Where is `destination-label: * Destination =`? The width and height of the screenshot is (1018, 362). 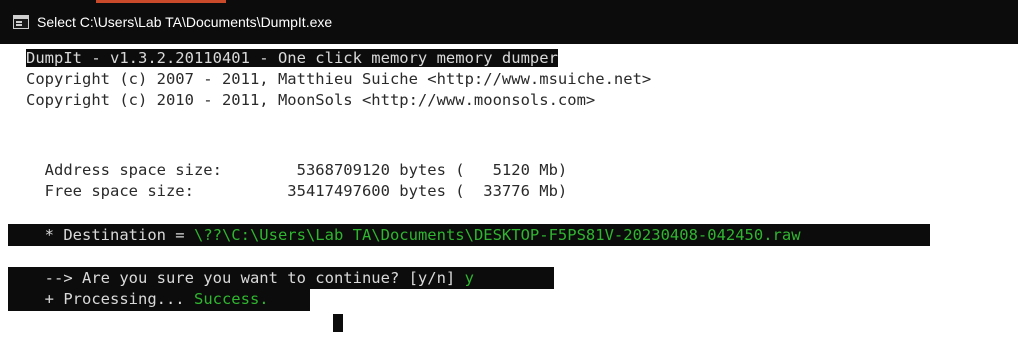 destination-label: * Destination = is located at coordinates (110, 235).